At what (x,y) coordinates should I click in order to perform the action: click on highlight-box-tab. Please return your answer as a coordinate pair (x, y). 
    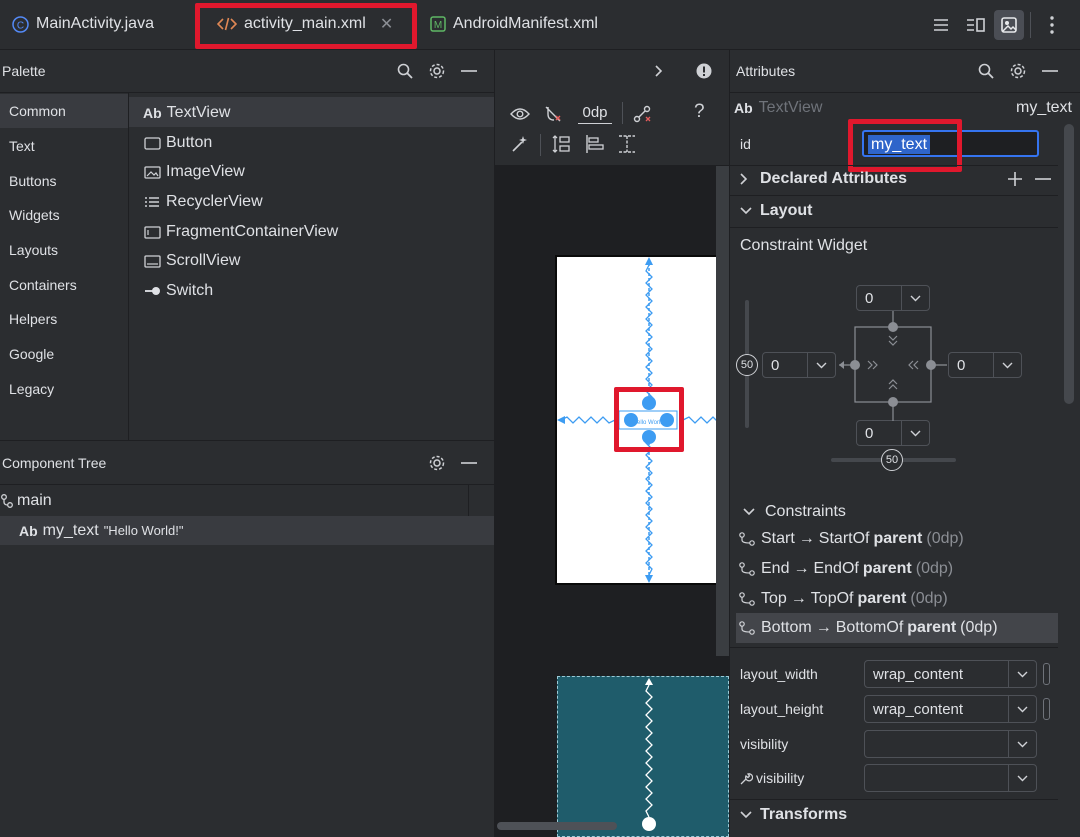
    Looking at the image, I should click on (306, 26).